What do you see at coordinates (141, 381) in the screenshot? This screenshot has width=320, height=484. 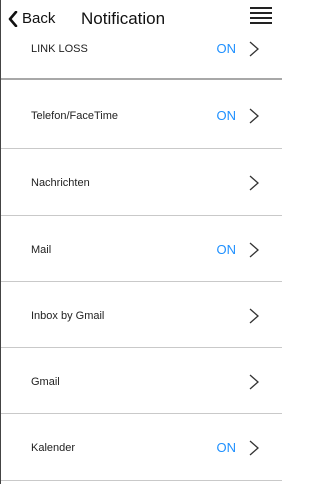 I see `setting-row-gmail: Gmail` at bounding box center [141, 381].